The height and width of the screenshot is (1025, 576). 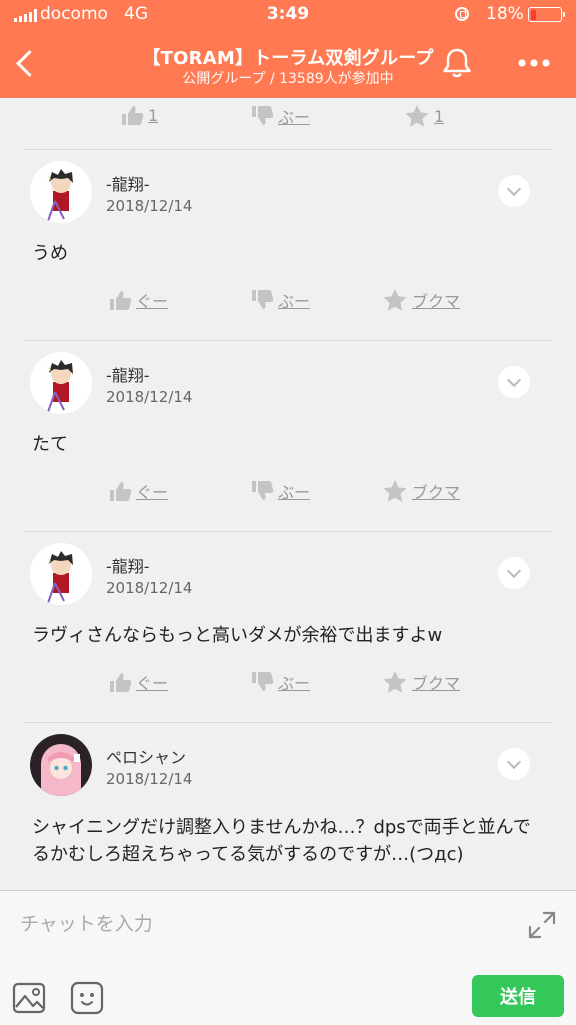 I want to click on more-icon, so click(x=534, y=63).